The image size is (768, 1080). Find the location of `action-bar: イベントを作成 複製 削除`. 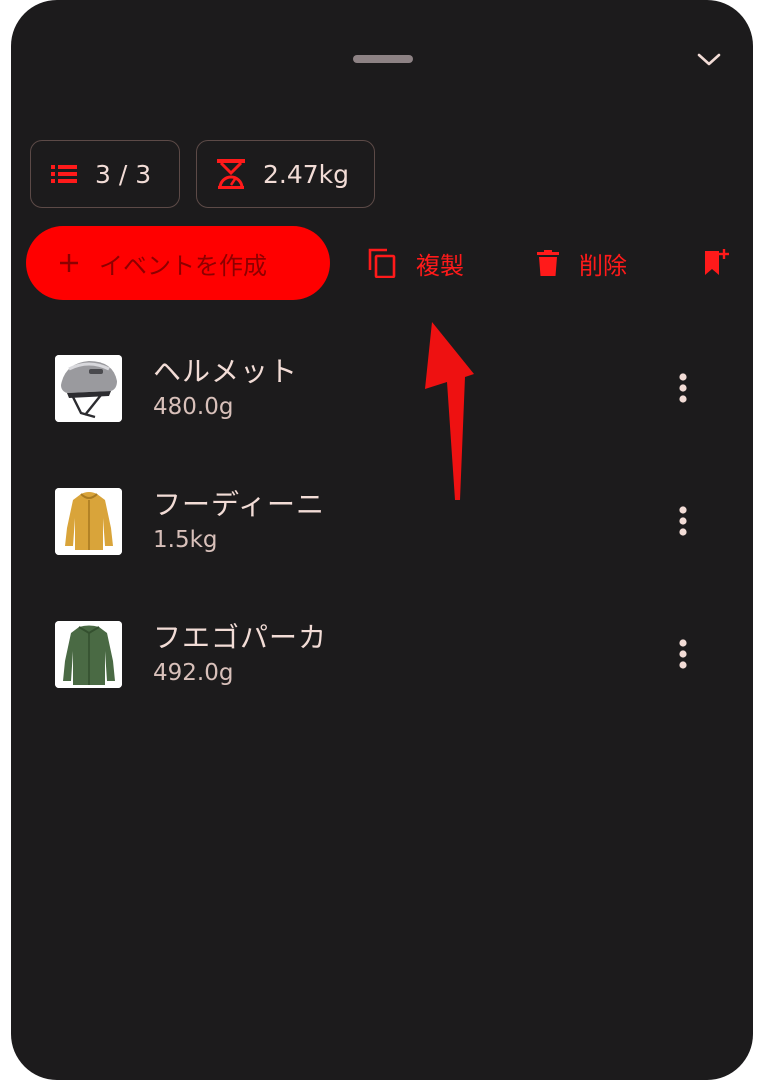

action-bar: イベントを作成 複製 削除 is located at coordinates (382, 263).